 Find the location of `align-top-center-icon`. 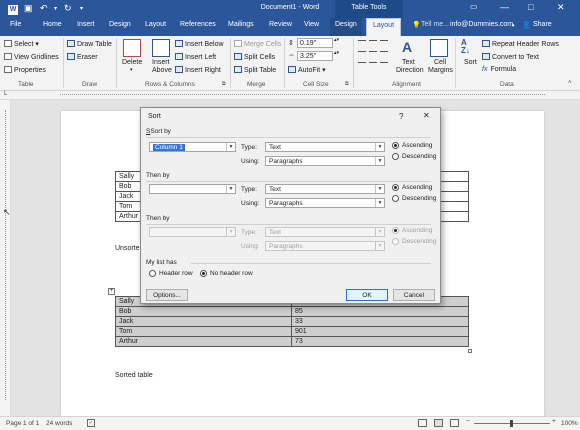

align-top-center-icon is located at coordinates (373, 43).